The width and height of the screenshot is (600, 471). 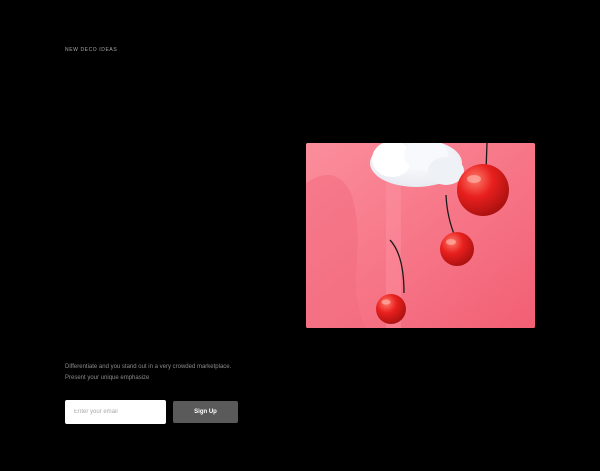 I want to click on sign-up-button: Sign Up, so click(x=205, y=412).